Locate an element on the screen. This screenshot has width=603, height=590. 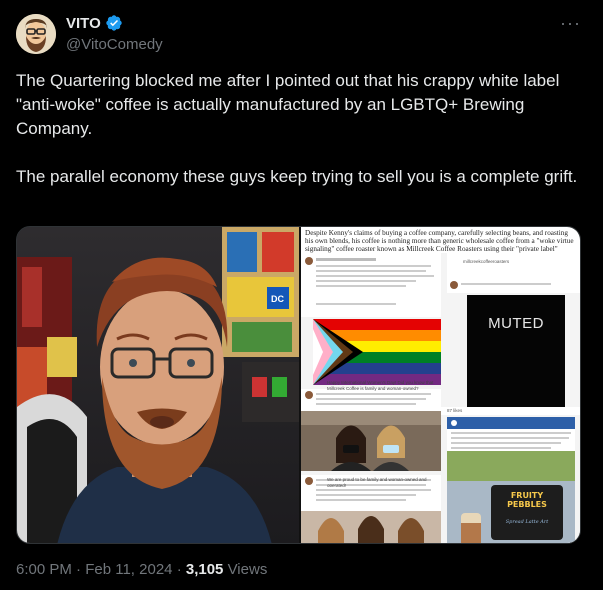
views-label: Views is located at coordinates (247, 569).